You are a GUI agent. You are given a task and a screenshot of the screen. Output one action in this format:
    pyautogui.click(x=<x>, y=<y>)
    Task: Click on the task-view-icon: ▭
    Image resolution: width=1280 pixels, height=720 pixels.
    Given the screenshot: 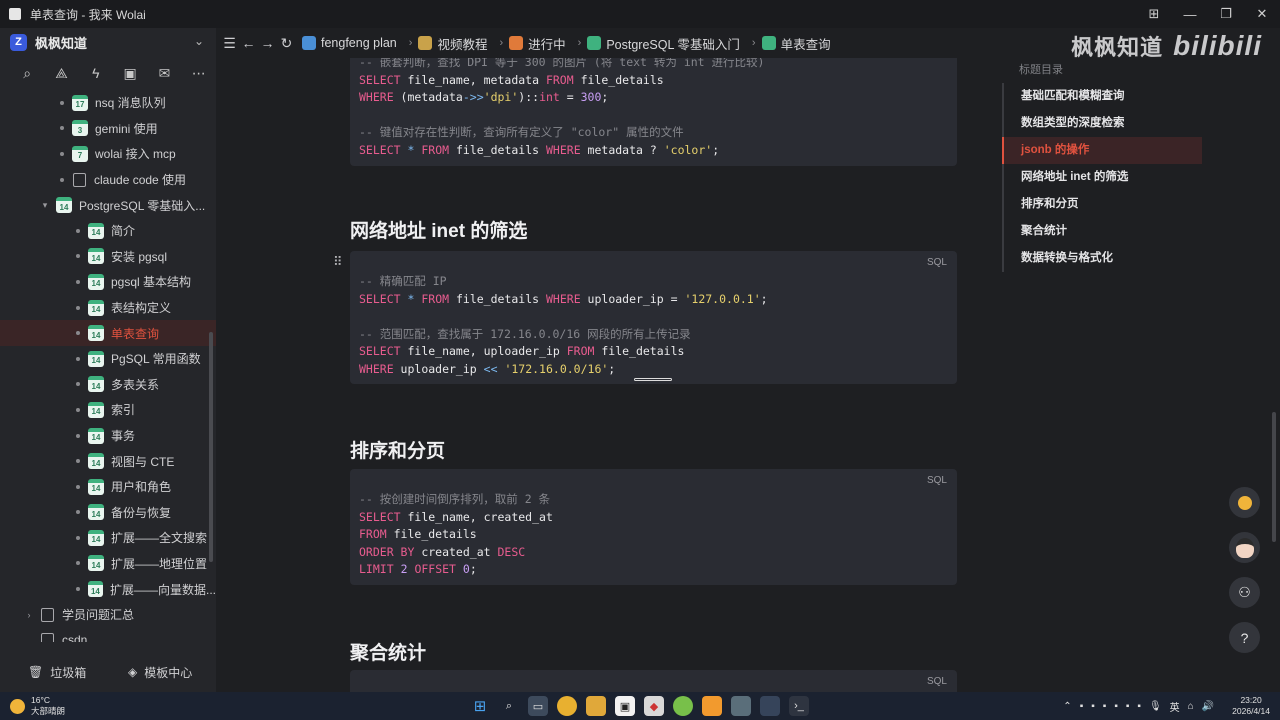 What is the action you would take?
    pyautogui.click(x=538, y=706)
    